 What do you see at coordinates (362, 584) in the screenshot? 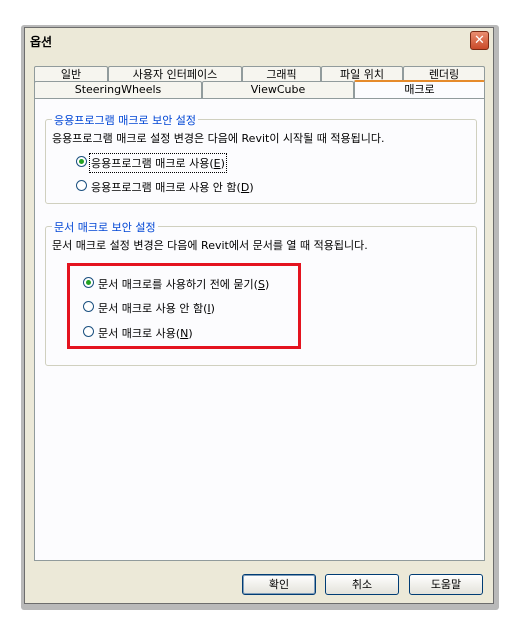
I see `cancel-button: 취소` at bounding box center [362, 584].